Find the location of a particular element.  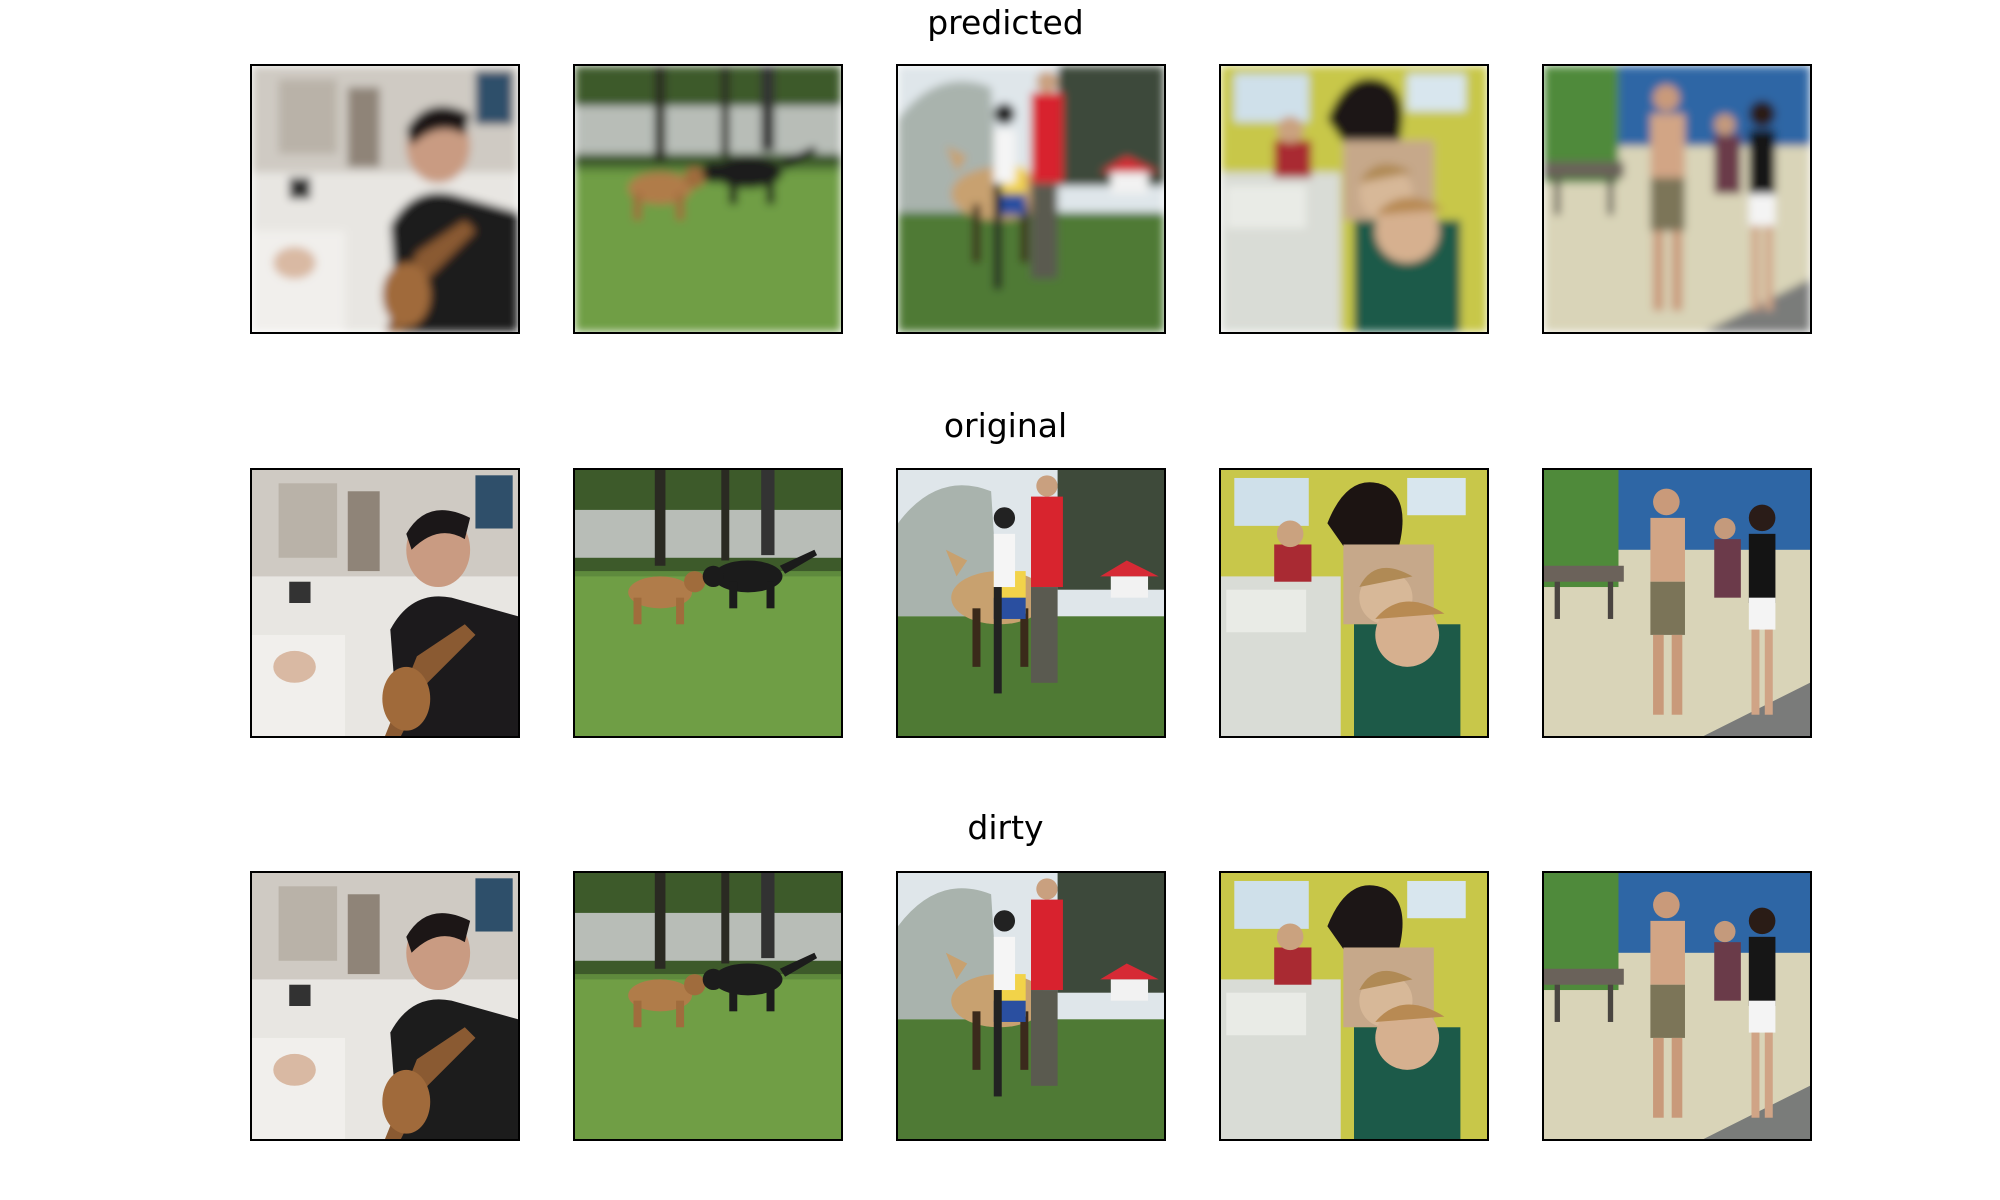

row-title-original: original is located at coordinates (1005, 425).